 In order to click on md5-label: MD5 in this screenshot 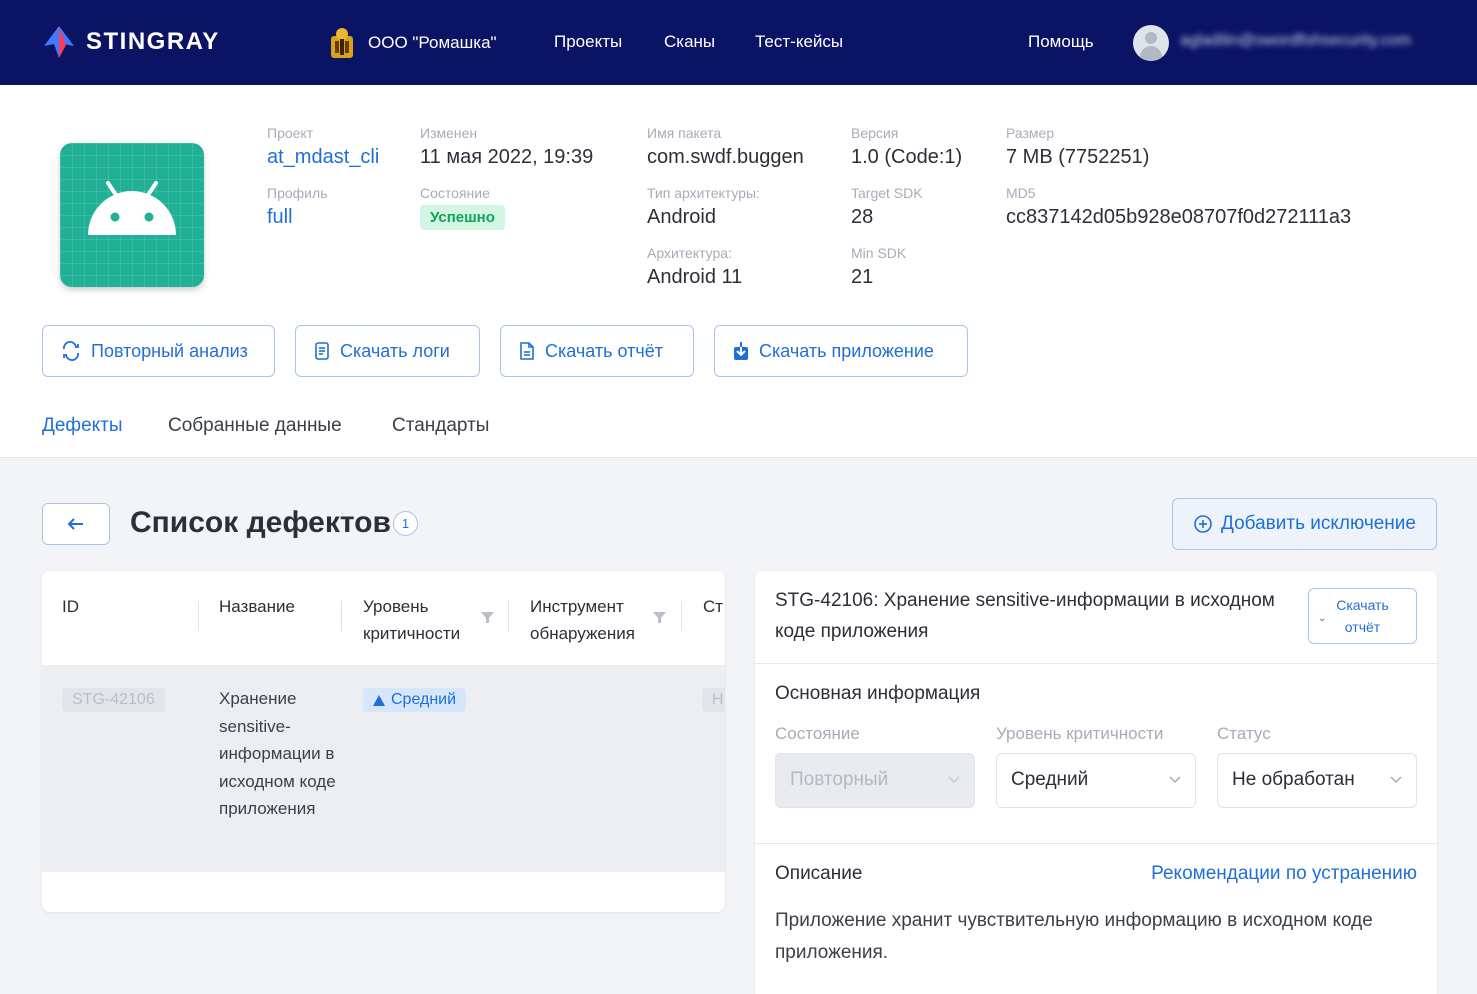, I will do `click(1021, 193)`.